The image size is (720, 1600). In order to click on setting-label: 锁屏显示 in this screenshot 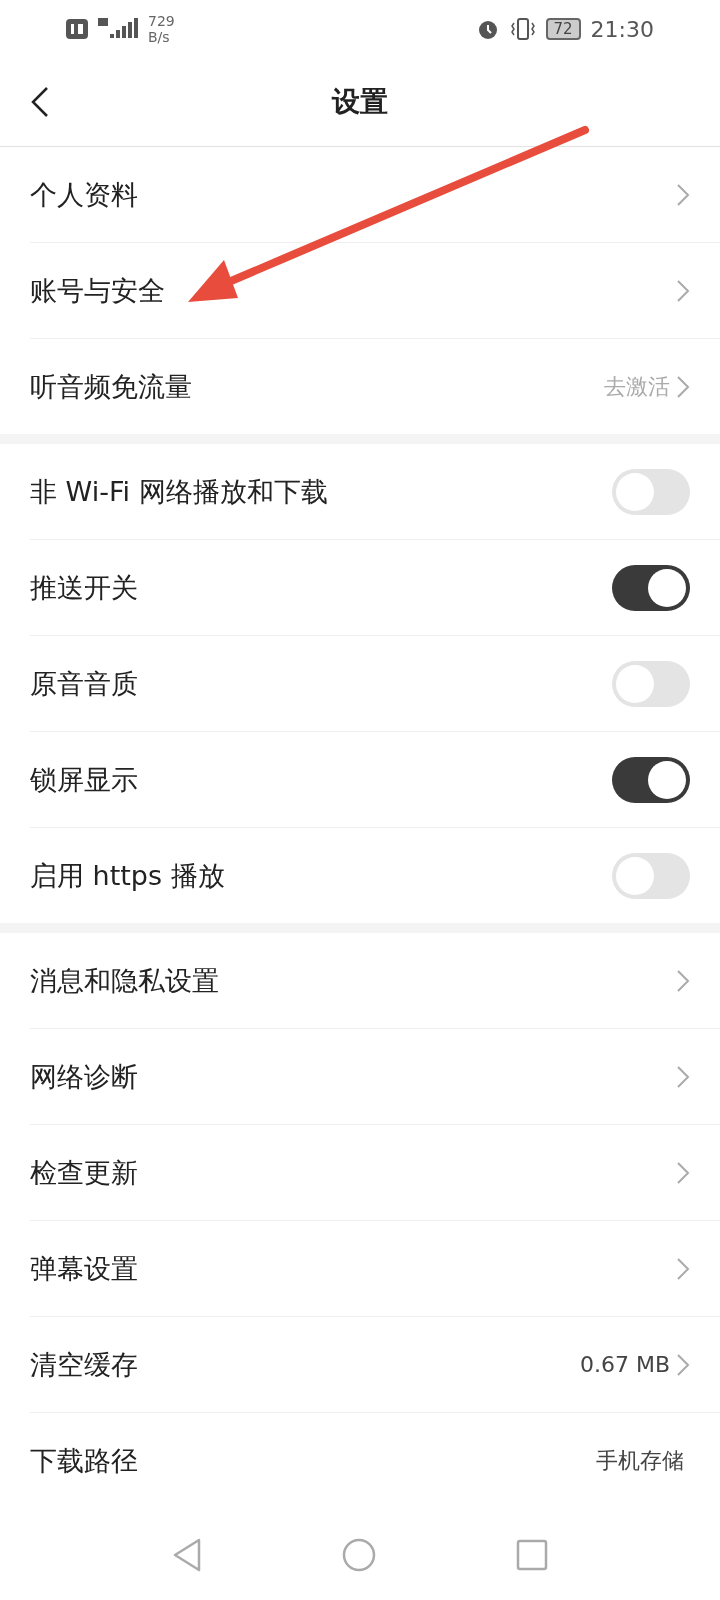, I will do `click(321, 779)`.